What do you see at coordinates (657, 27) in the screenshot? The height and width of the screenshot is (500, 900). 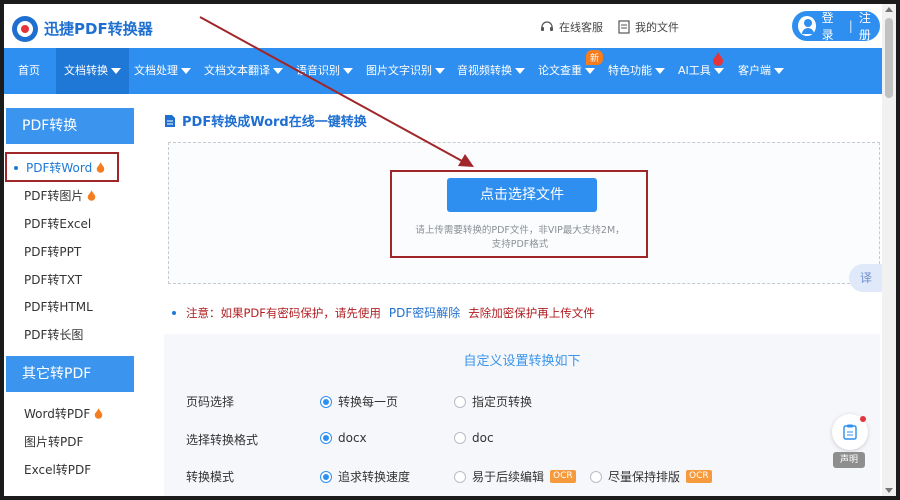 I see `my-files-label: 我的文件` at bounding box center [657, 27].